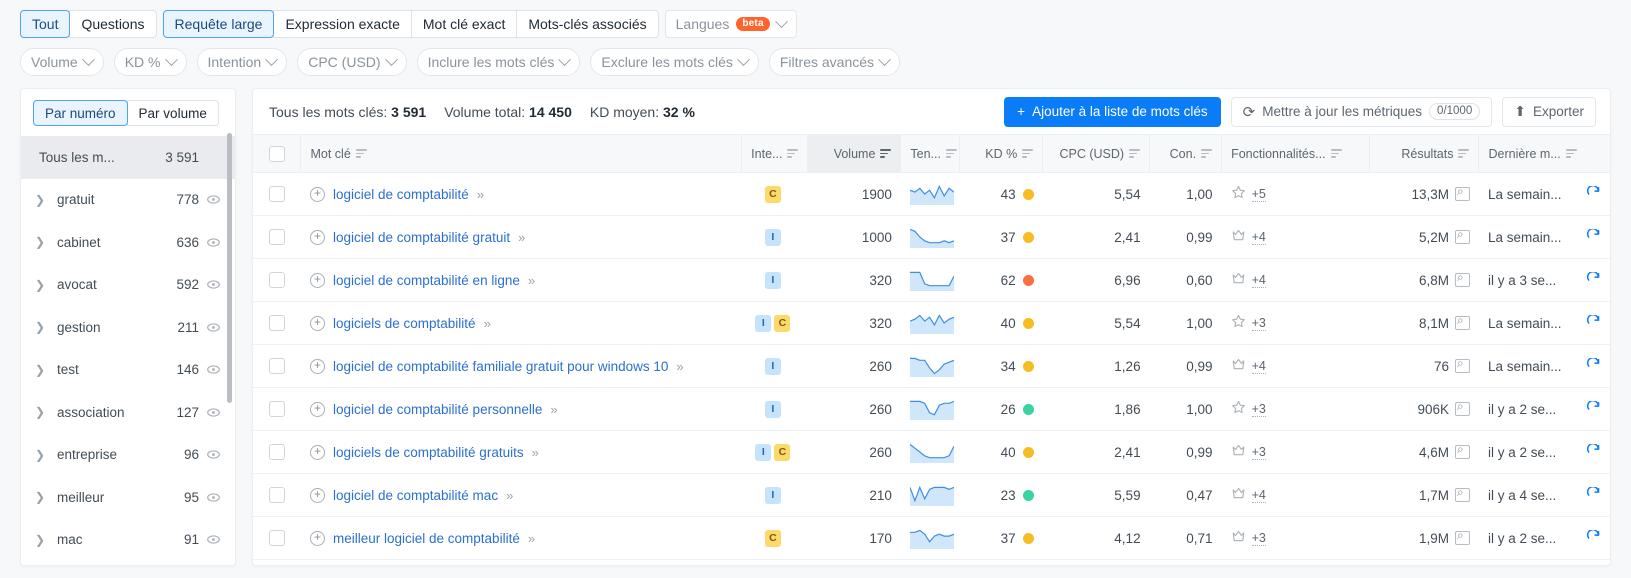  What do you see at coordinates (464, 24) in the screenshot?
I see `tab-mot-cle-exact: Mot clé exact` at bounding box center [464, 24].